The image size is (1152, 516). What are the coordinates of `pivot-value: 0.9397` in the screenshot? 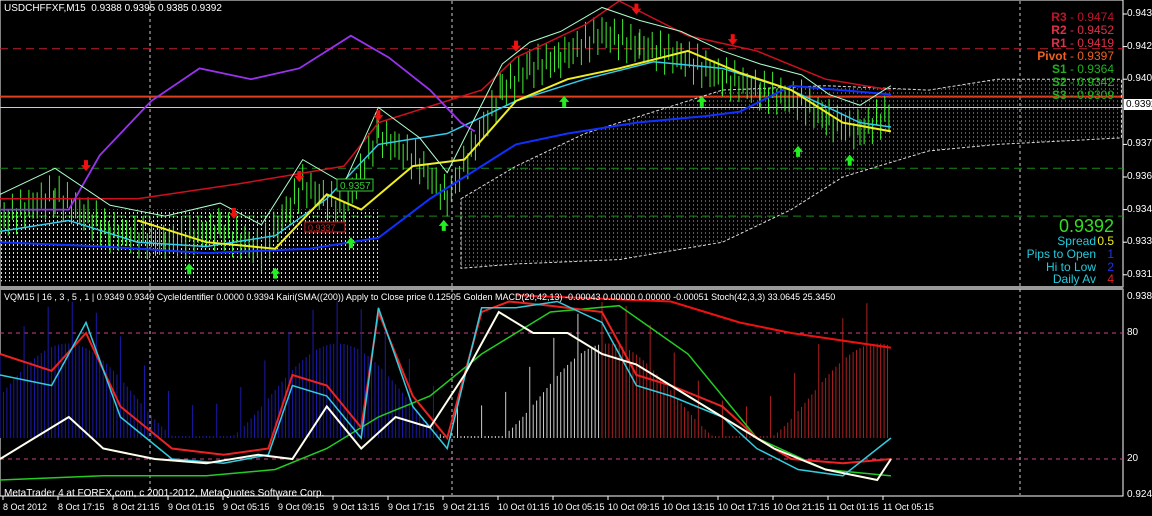 It's located at (1095, 56).